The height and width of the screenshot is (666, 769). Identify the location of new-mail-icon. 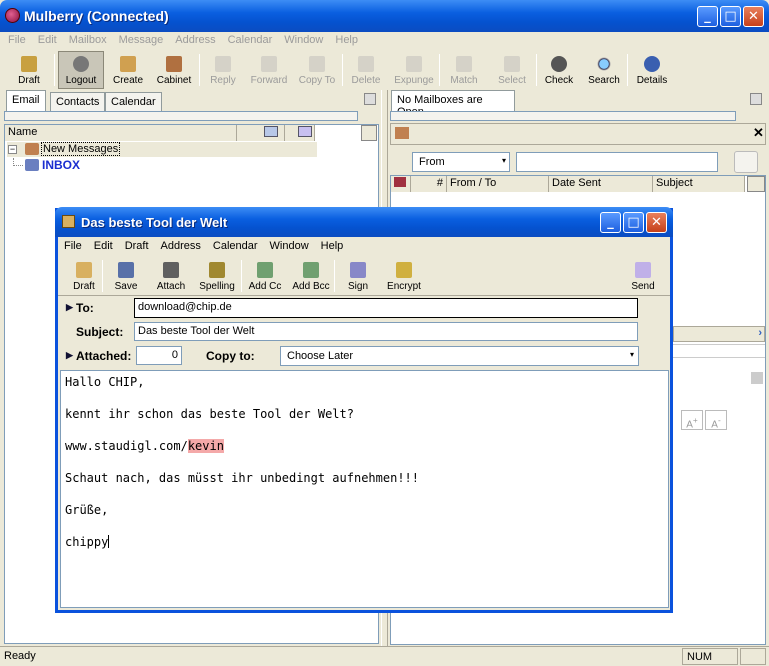
(305, 131).